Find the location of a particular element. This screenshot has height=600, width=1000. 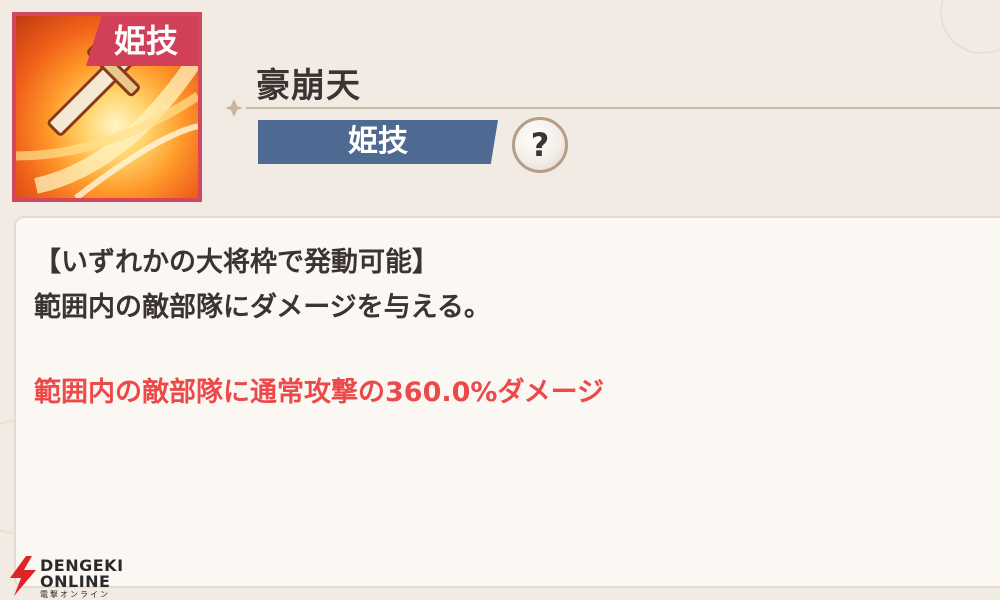

lightning-bolt-icon is located at coordinates (23, 576).